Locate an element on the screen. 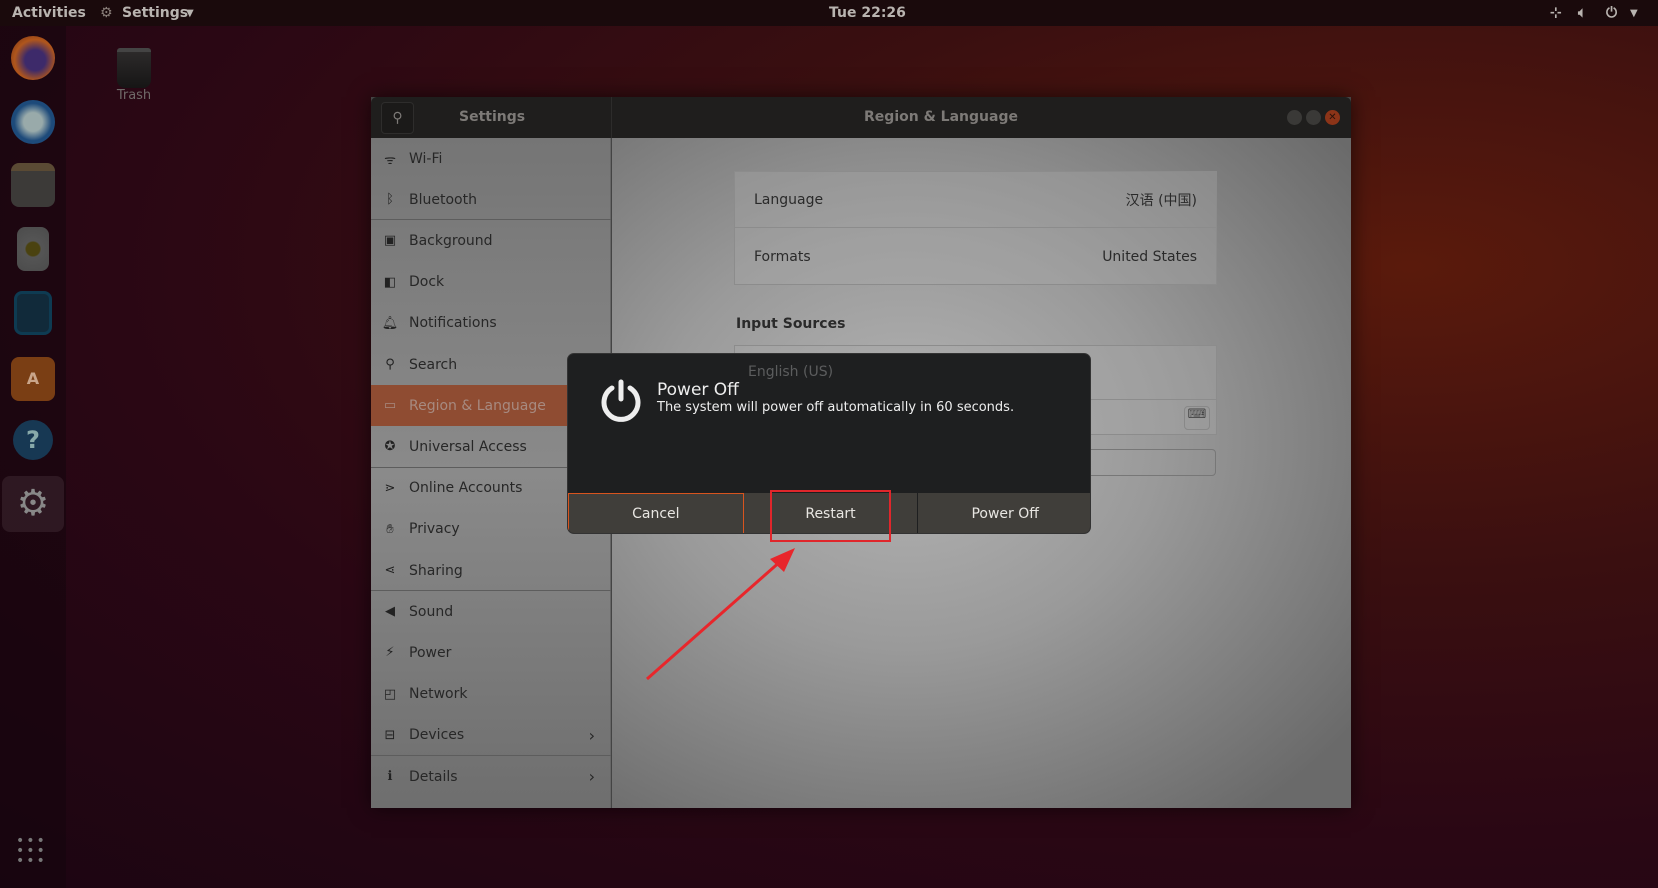  rhythmbox-icon is located at coordinates (33, 249).